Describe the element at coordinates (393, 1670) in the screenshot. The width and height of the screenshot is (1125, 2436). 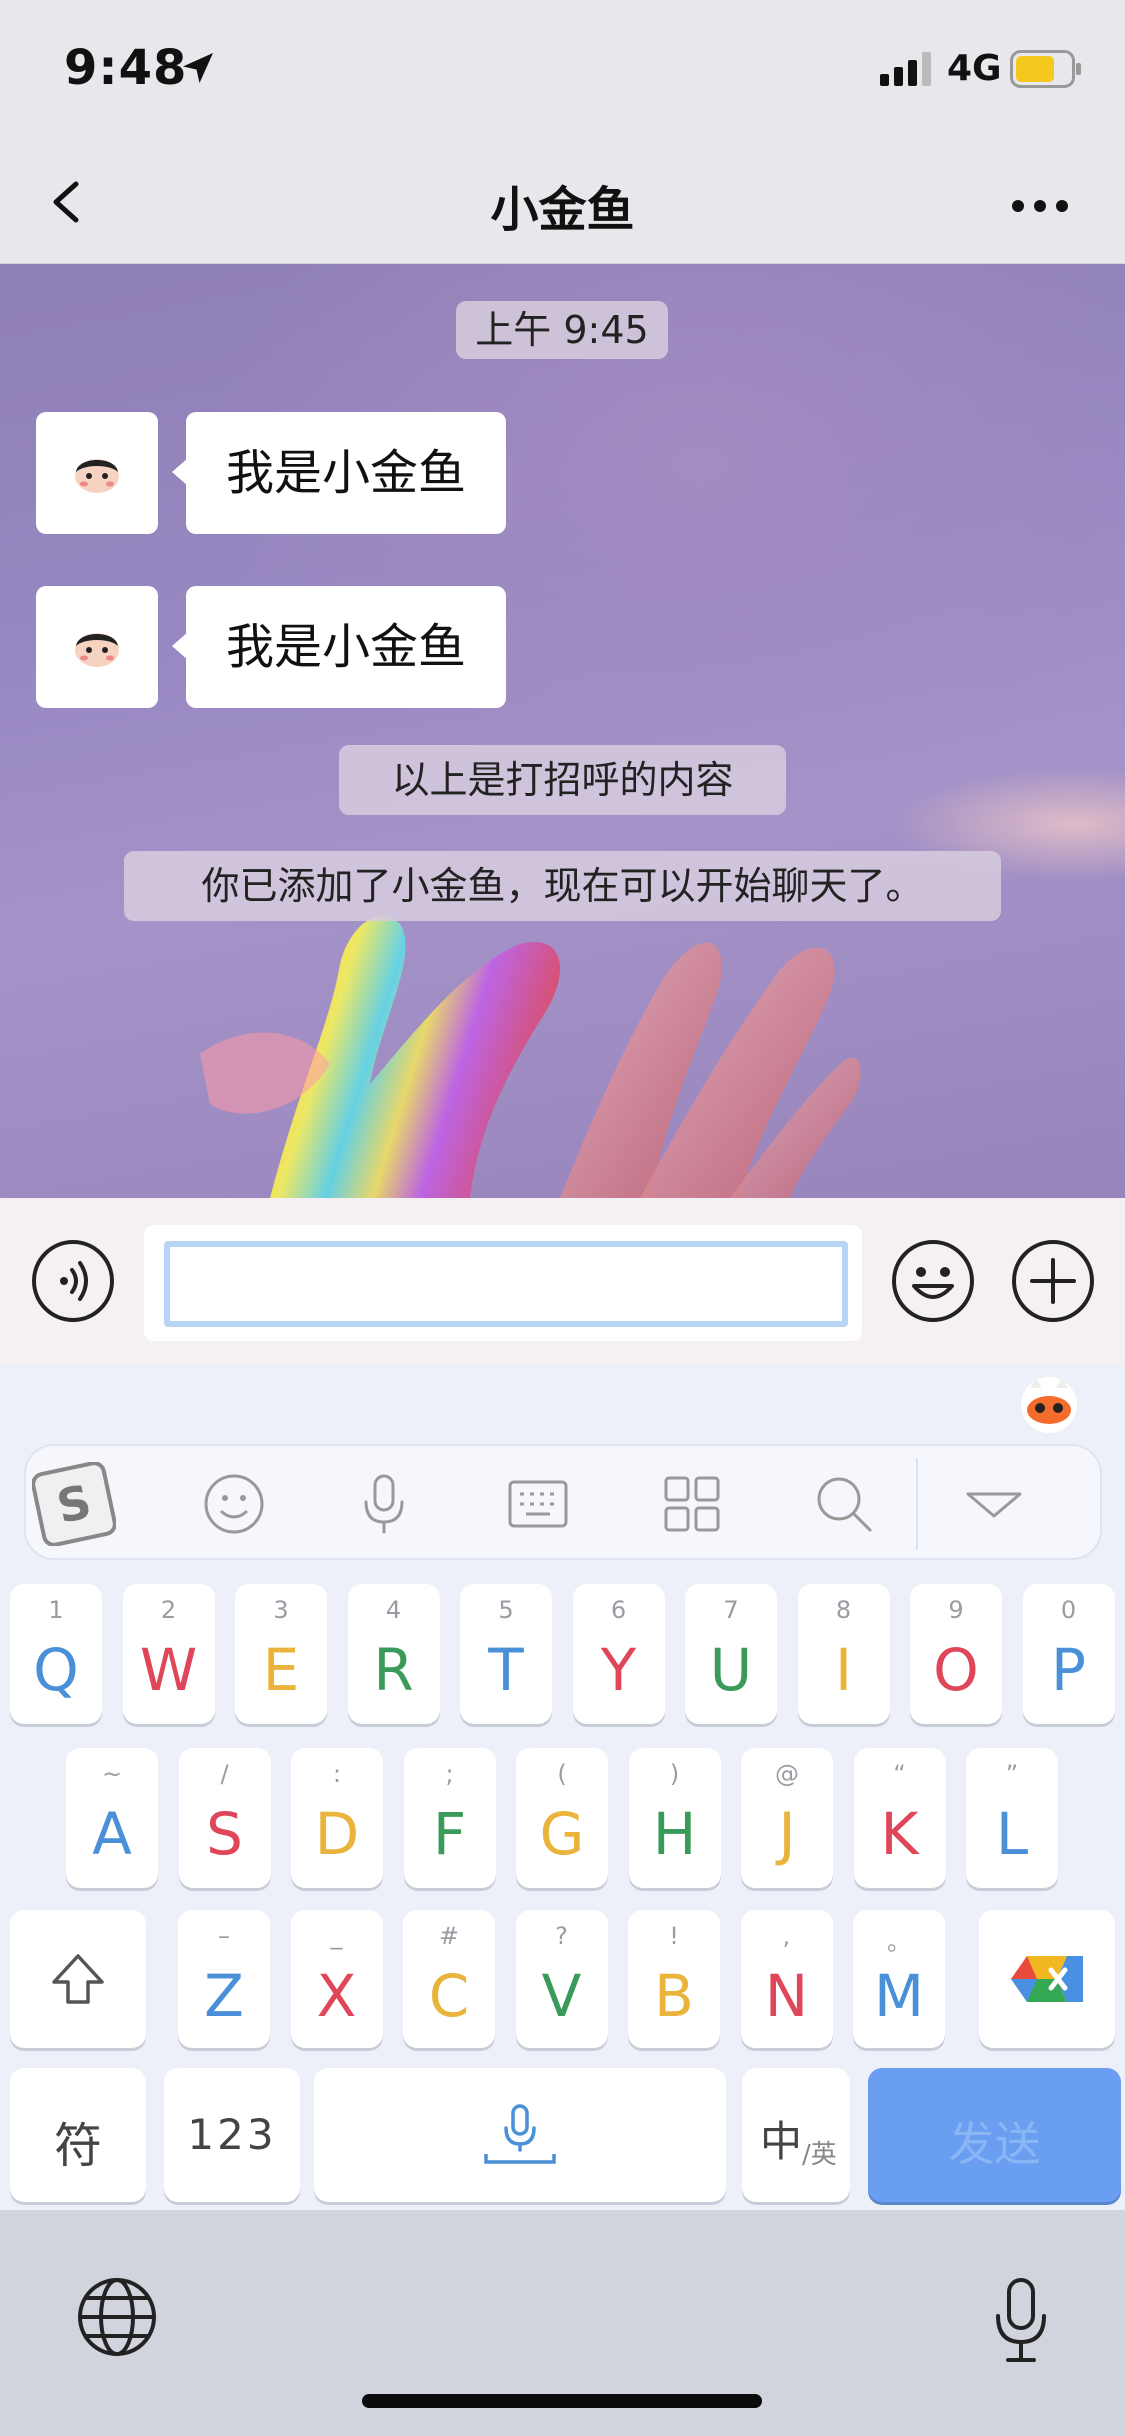
I see `key-letter-label: R` at that location.